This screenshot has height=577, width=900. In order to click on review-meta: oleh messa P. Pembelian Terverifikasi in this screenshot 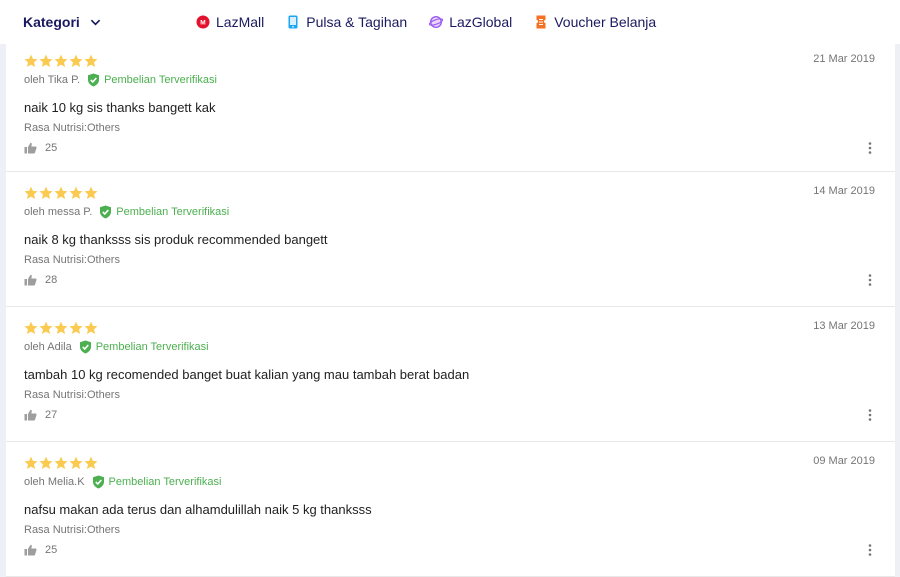, I will do `click(126, 212)`.